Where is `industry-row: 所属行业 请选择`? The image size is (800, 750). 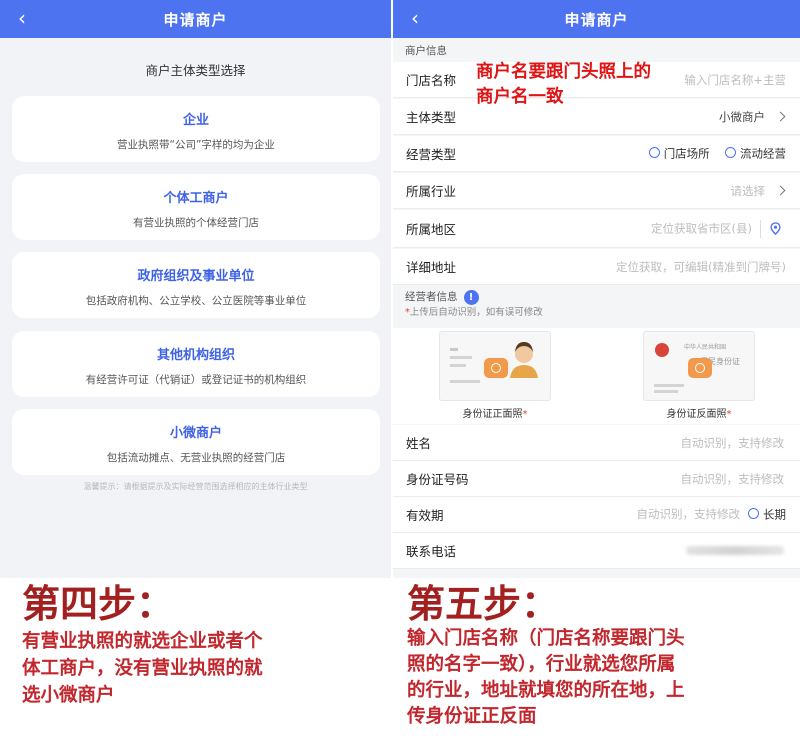 industry-row: 所属行业 请选择 is located at coordinates (596, 191).